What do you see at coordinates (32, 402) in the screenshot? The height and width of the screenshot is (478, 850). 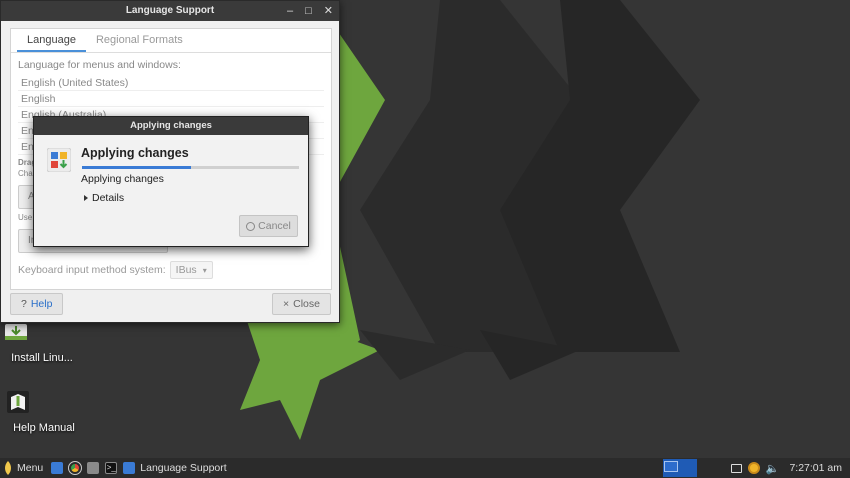 I see `book-icon` at bounding box center [32, 402].